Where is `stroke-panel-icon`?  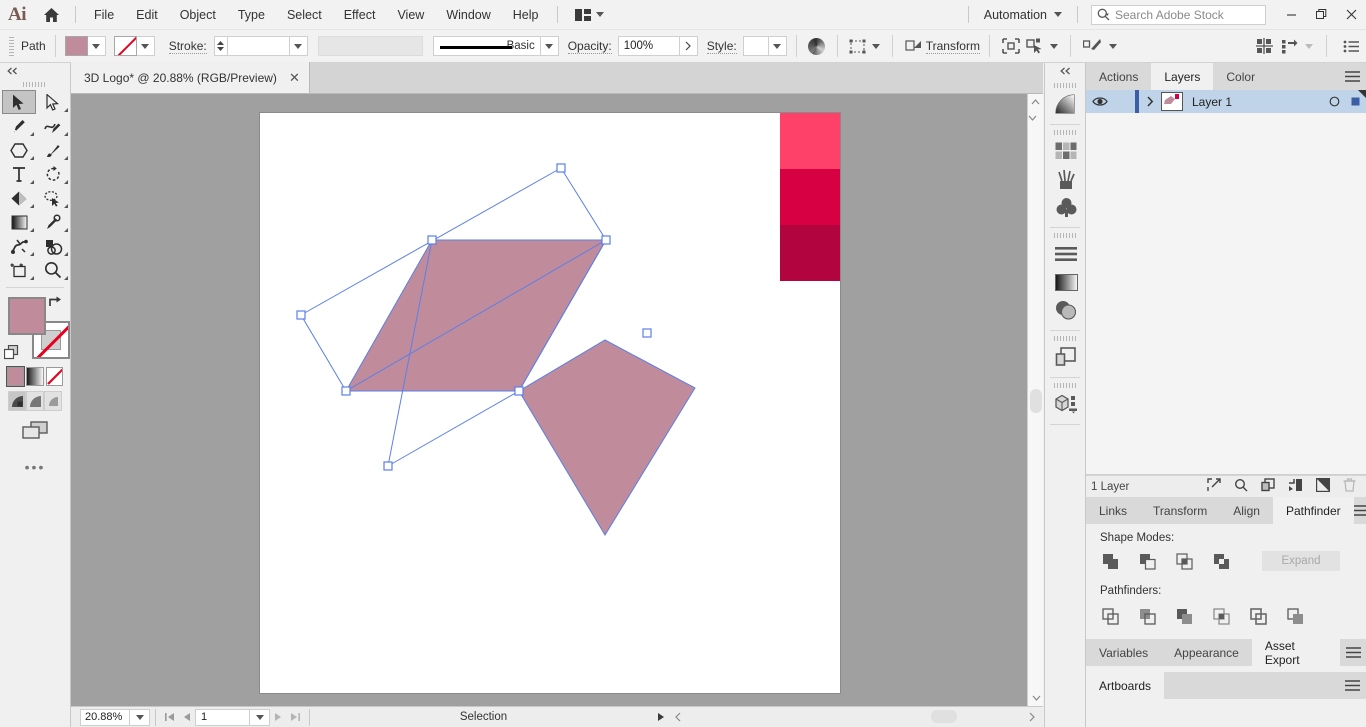
stroke-panel-icon is located at coordinates (1066, 254).